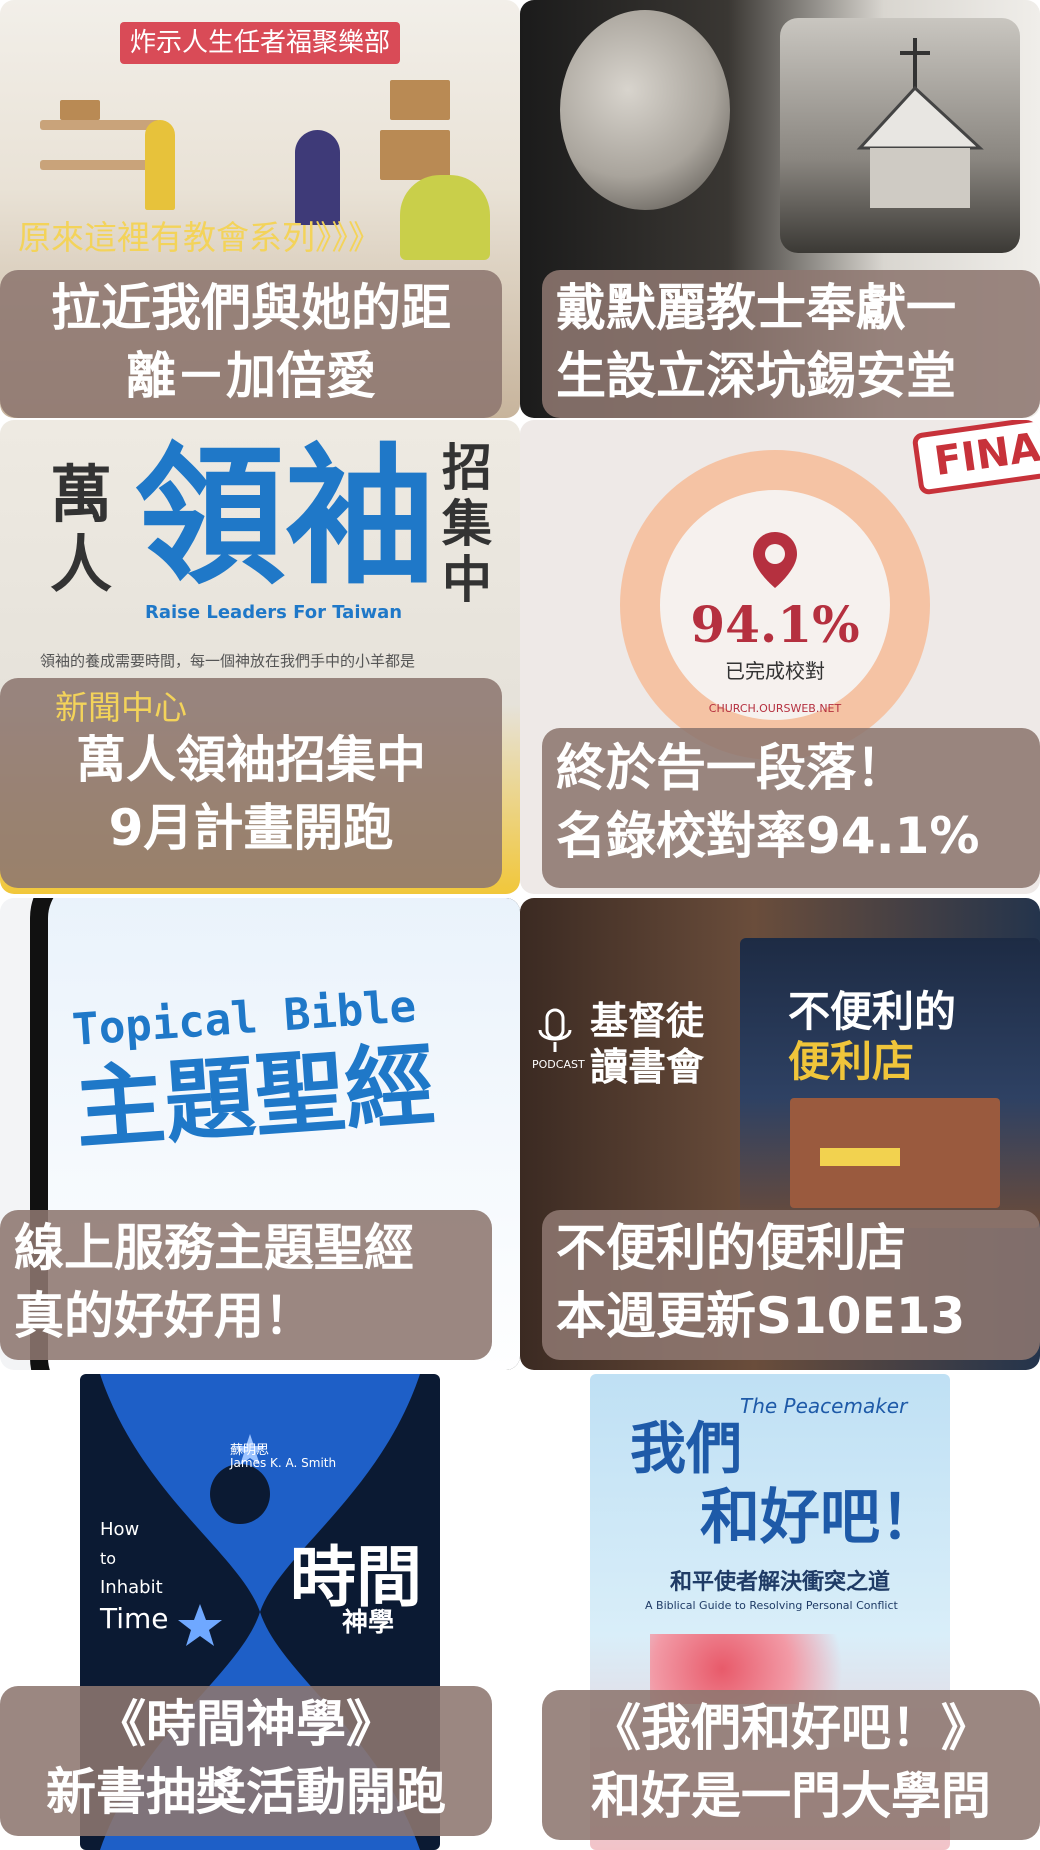  Describe the element at coordinates (731, 1248) in the screenshot. I see `caption-line-1: 不便利的便利店` at that location.